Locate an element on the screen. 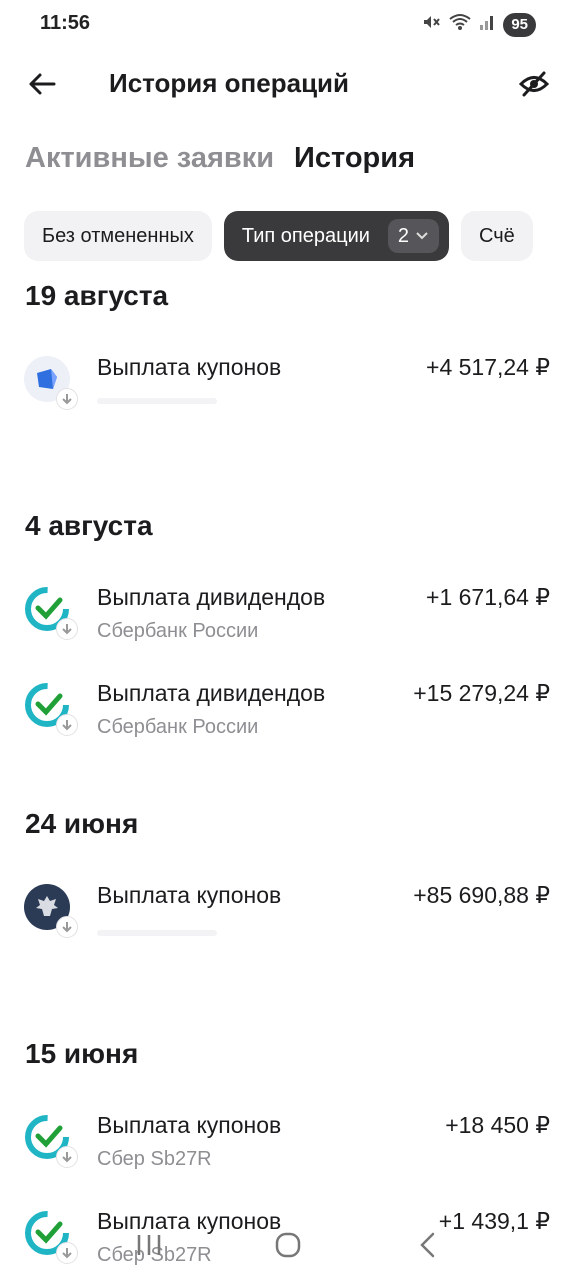 This screenshot has width=576, height=1280. back-icon is located at coordinates (426, 1245).